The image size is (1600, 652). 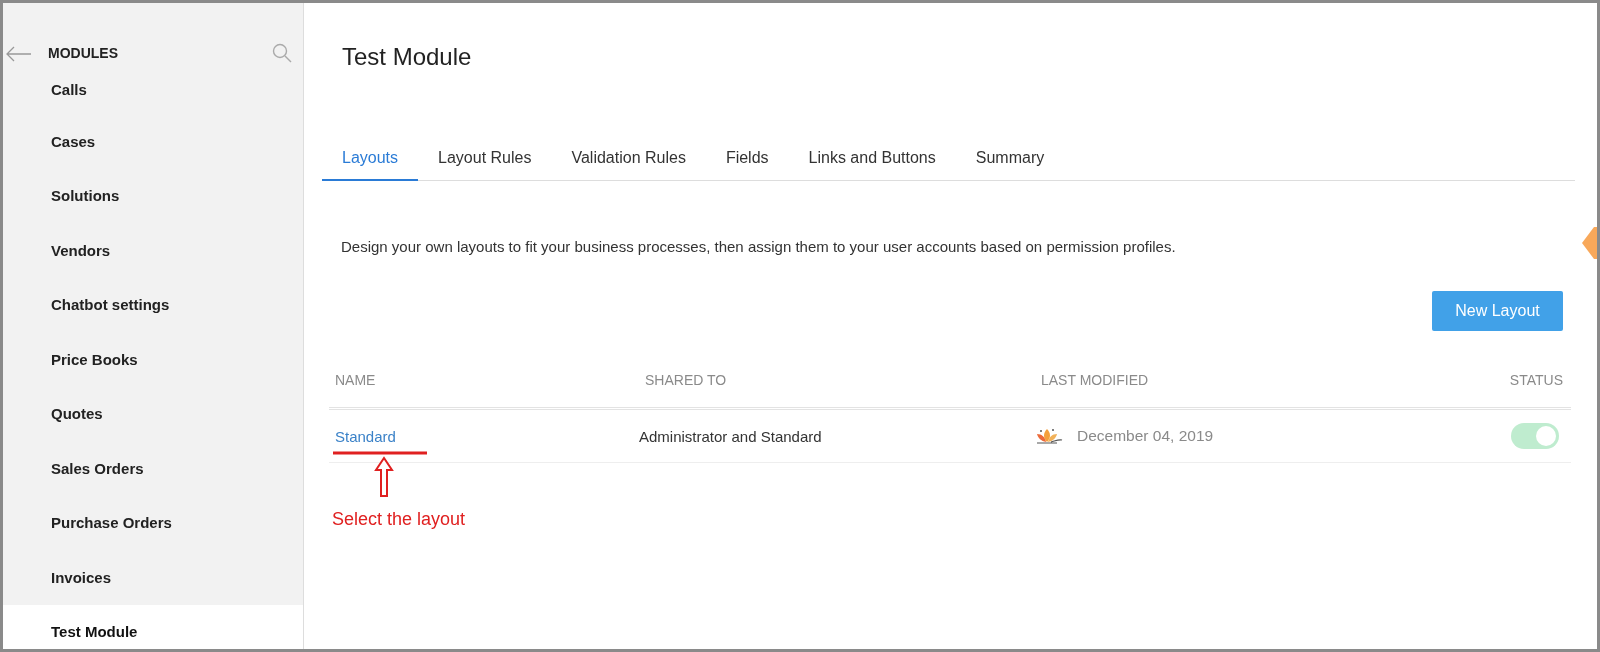 I want to click on sidebar-item: Sales Orders, so click(x=153, y=468).